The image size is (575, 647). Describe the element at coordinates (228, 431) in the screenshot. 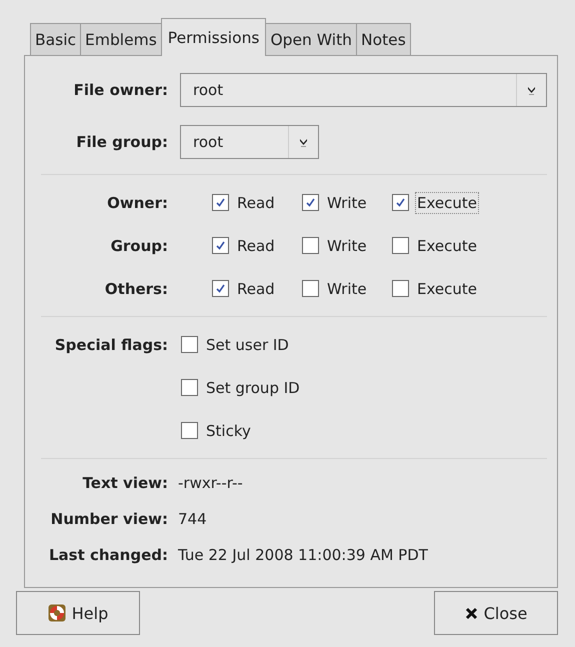

I see `checkbox-label: Sticky` at that location.